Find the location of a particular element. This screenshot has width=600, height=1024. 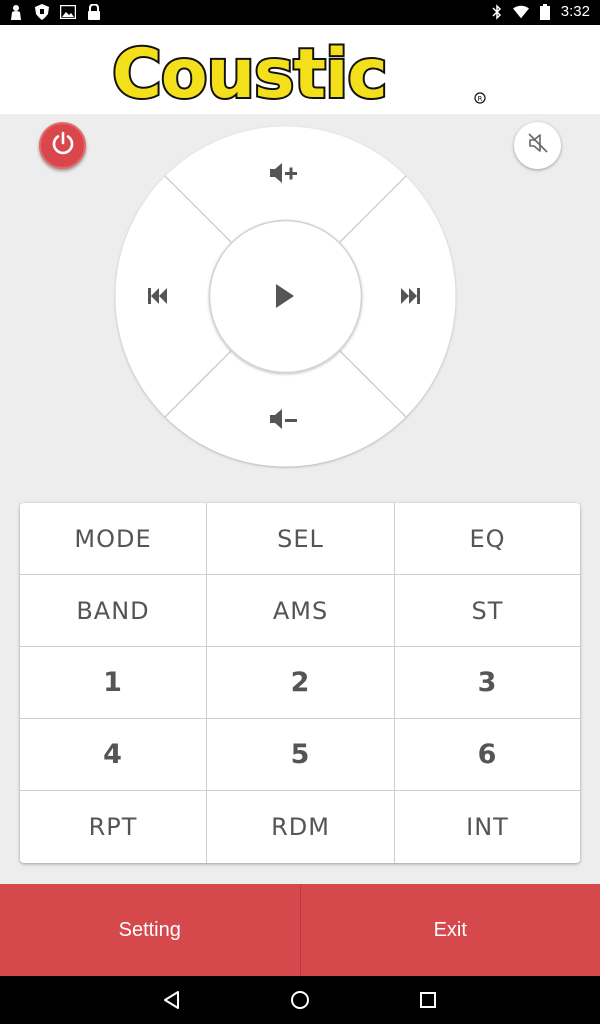

recents-button is located at coordinates (428, 1000).